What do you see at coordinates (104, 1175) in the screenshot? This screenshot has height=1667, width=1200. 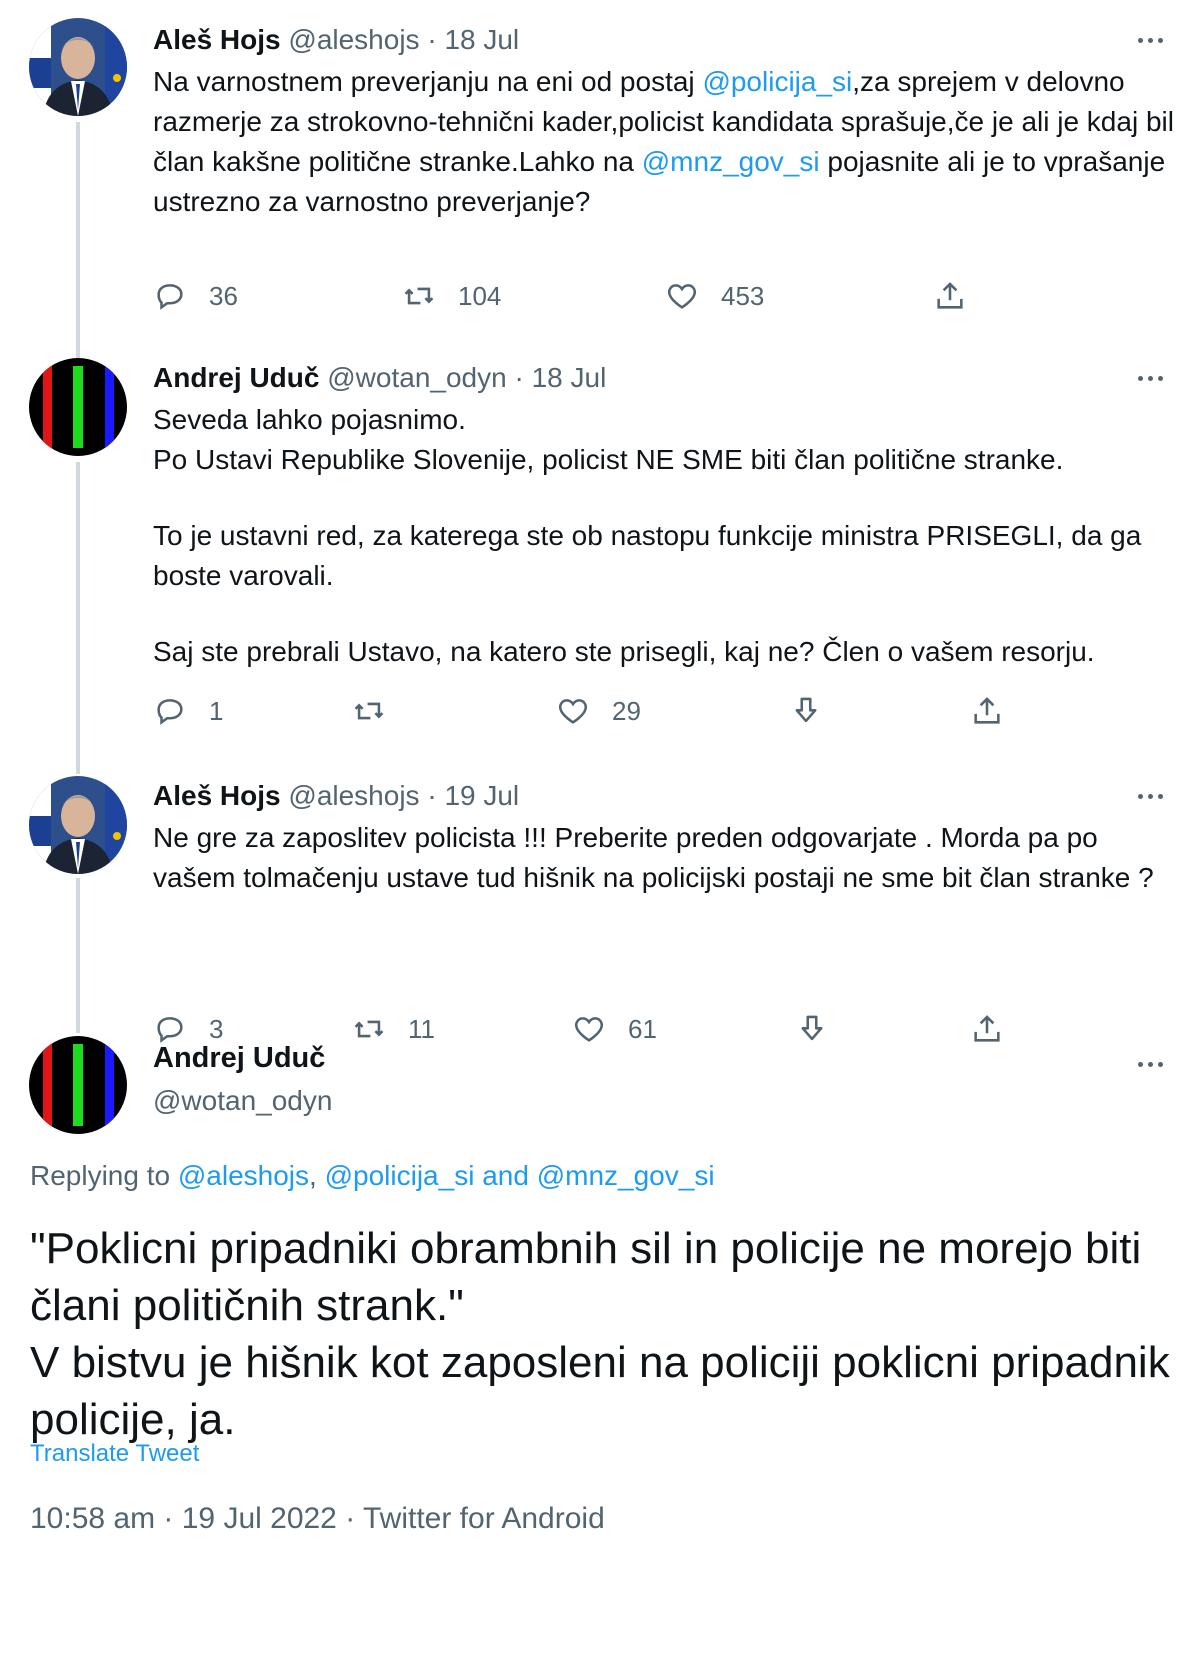 I see `replying-prefix: Replying to` at bounding box center [104, 1175].